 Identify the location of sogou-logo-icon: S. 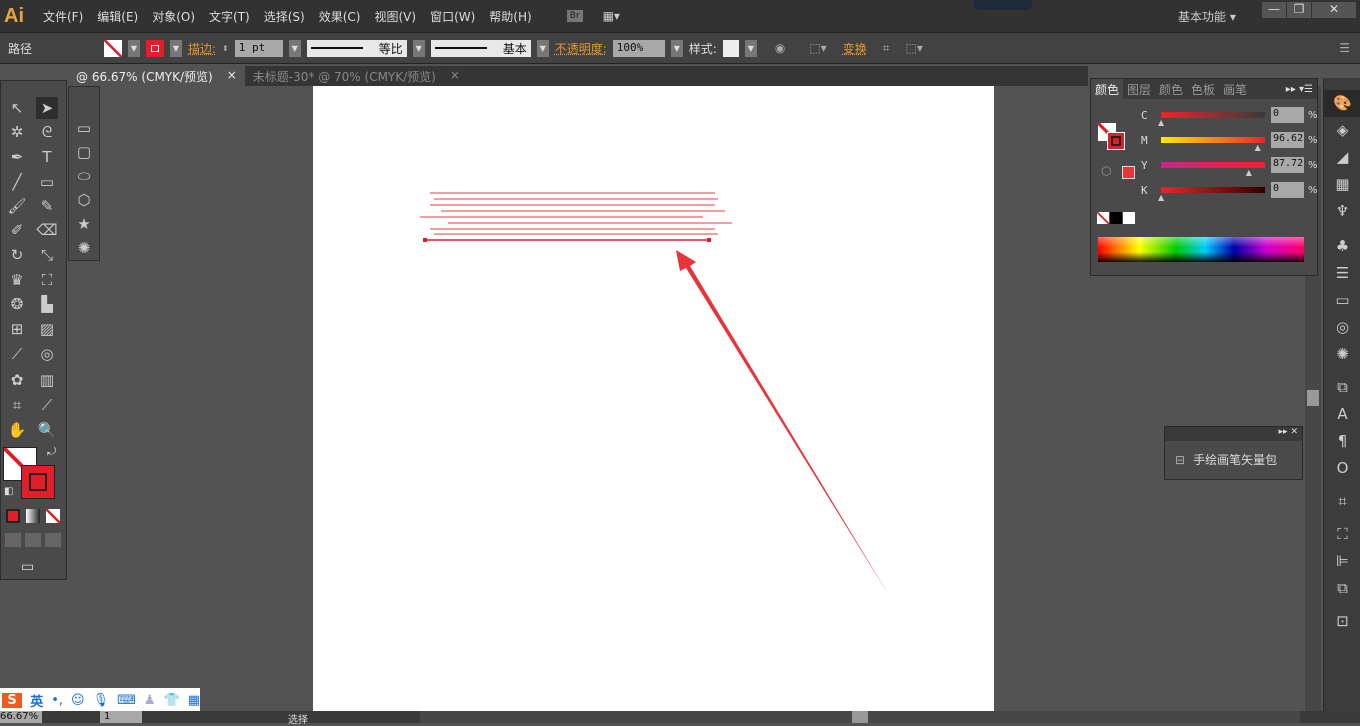
(12, 700).